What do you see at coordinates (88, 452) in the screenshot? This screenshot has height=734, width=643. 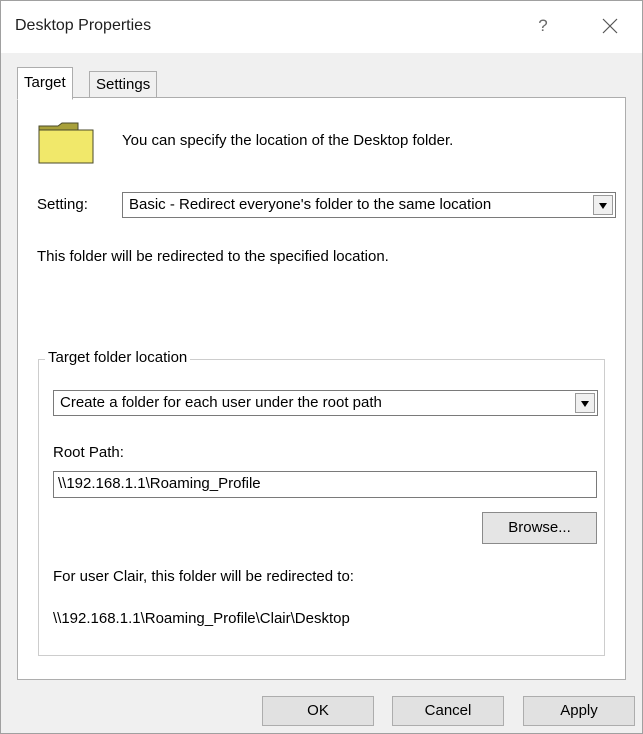 I see `root-path-label: Root Path:` at bounding box center [88, 452].